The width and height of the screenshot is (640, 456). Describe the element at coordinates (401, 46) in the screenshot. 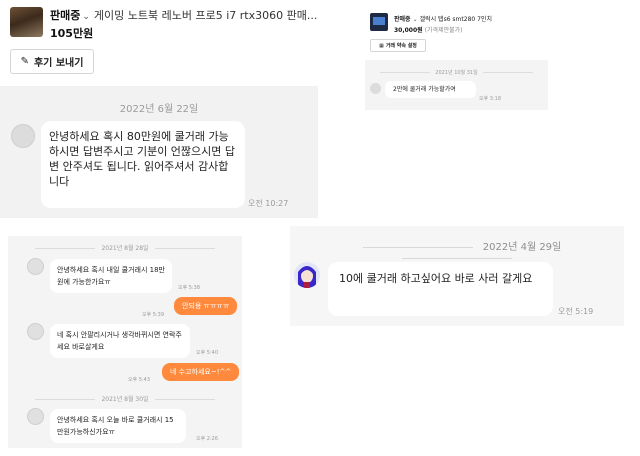

I see `set-trade-promise-label: 거래 약속 설정` at that location.